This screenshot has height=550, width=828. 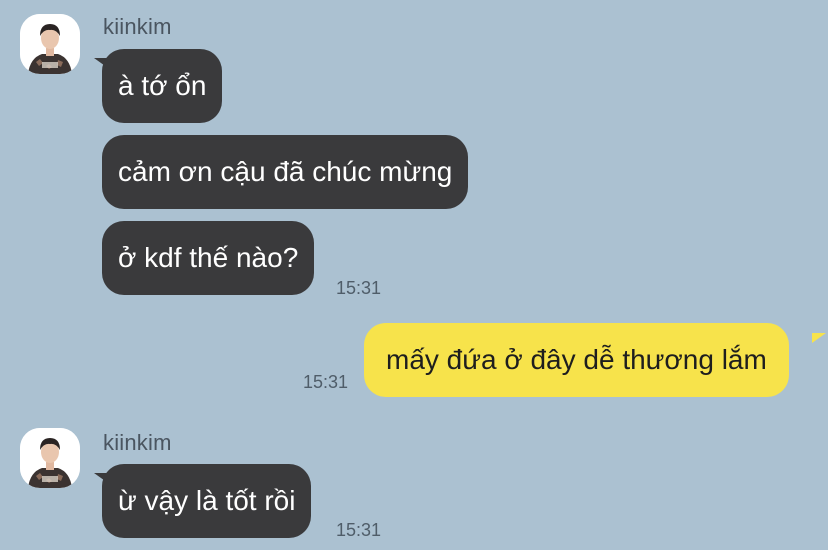 I want to click on message-bubble: ở kdf thế nào?, so click(x=208, y=258).